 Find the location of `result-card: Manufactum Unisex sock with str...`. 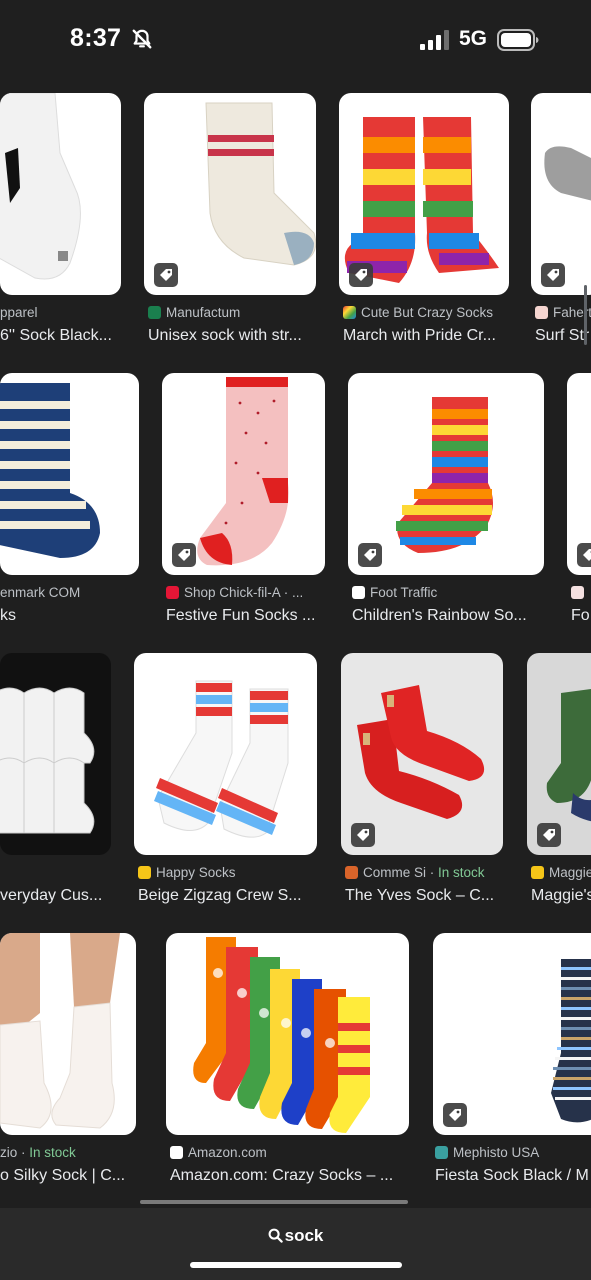

result-card: Manufactum Unisex sock with str... is located at coordinates (230, 223).